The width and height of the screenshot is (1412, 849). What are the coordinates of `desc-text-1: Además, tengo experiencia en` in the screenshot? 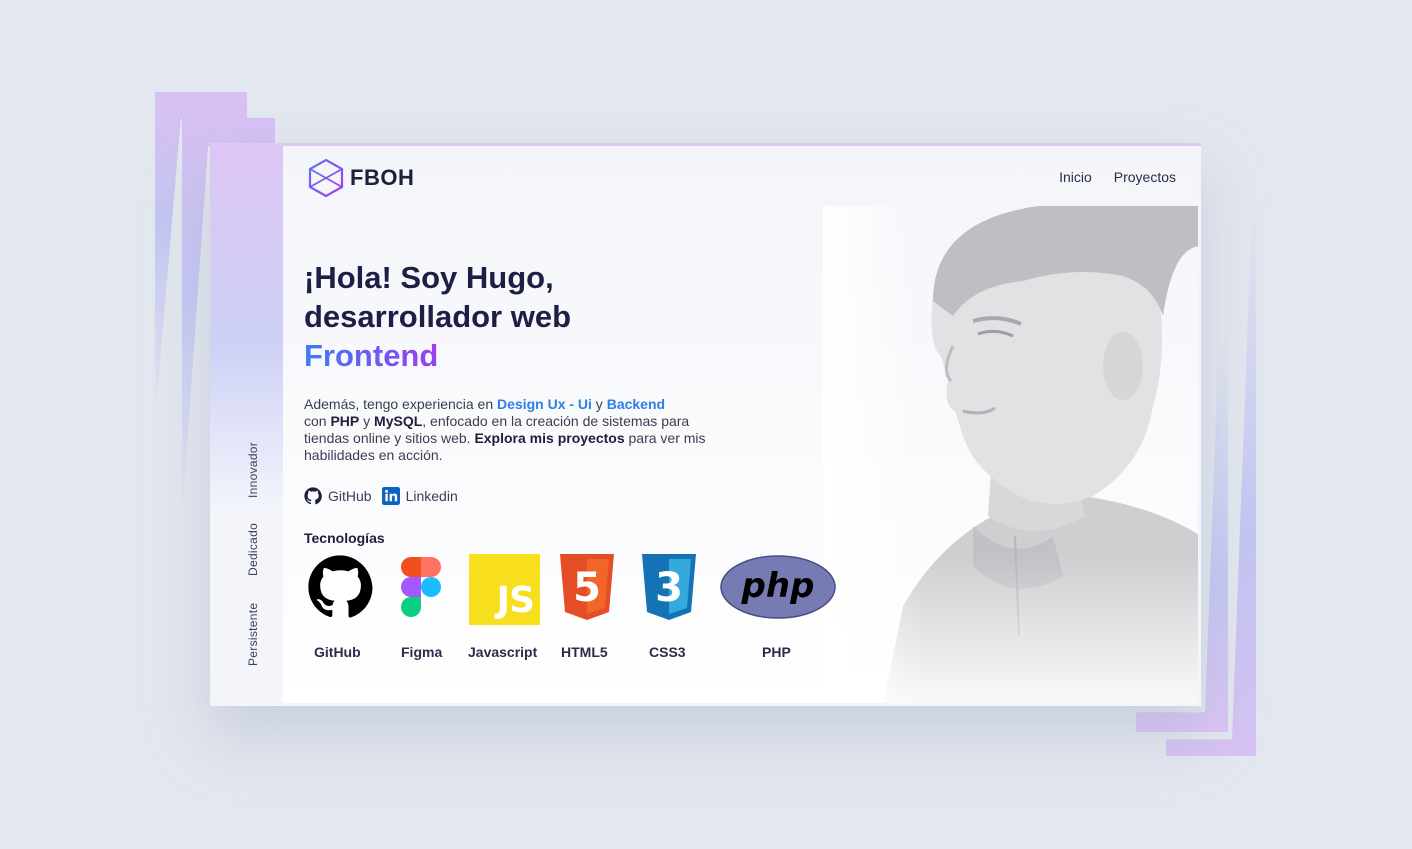 It's located at (401, 404).